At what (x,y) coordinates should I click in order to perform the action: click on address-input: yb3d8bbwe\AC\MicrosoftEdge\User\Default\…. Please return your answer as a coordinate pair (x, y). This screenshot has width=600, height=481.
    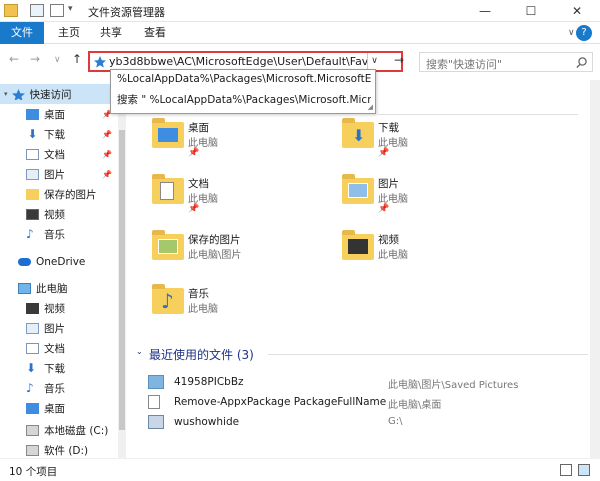
    Looking at the image, I should click on (239, 61).